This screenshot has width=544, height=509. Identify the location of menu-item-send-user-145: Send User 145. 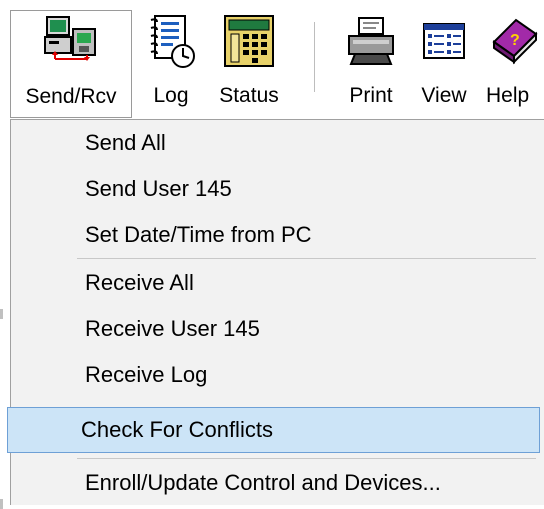
(277, 189).